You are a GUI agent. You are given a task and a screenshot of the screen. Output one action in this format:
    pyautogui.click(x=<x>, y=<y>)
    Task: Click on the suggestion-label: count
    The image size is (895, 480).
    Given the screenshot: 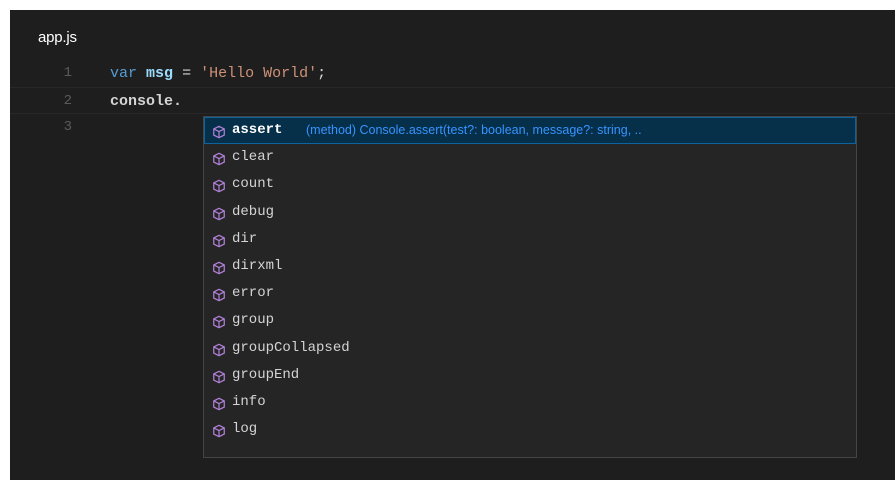 What is the action you would take?
    pyautogui.click(x=253, y=184)
    